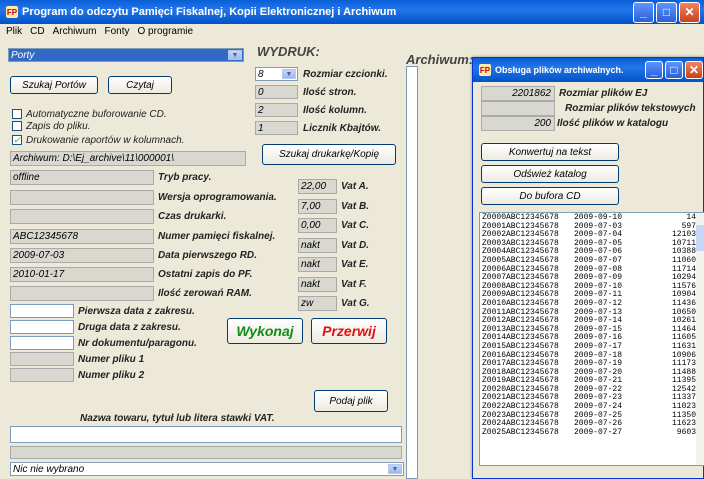 Image resolution: width=704 pixels, height=479 pixels. What do you see at coordinates (111, 375) in the screenshot?
I see `range-label: Numer pliku 2` at bounding box center [111, 375].